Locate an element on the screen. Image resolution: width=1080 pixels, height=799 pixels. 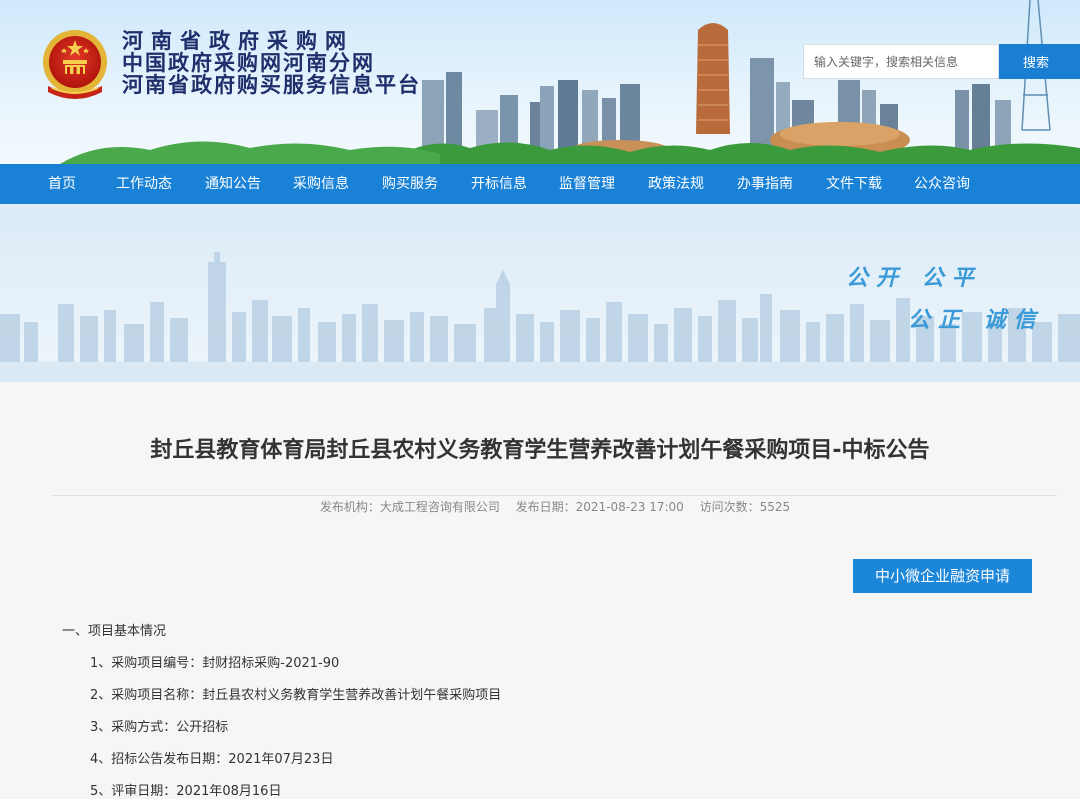
meta-date: 发布日期：2021-08-23 17:00 is located at coordinates (599, 507).